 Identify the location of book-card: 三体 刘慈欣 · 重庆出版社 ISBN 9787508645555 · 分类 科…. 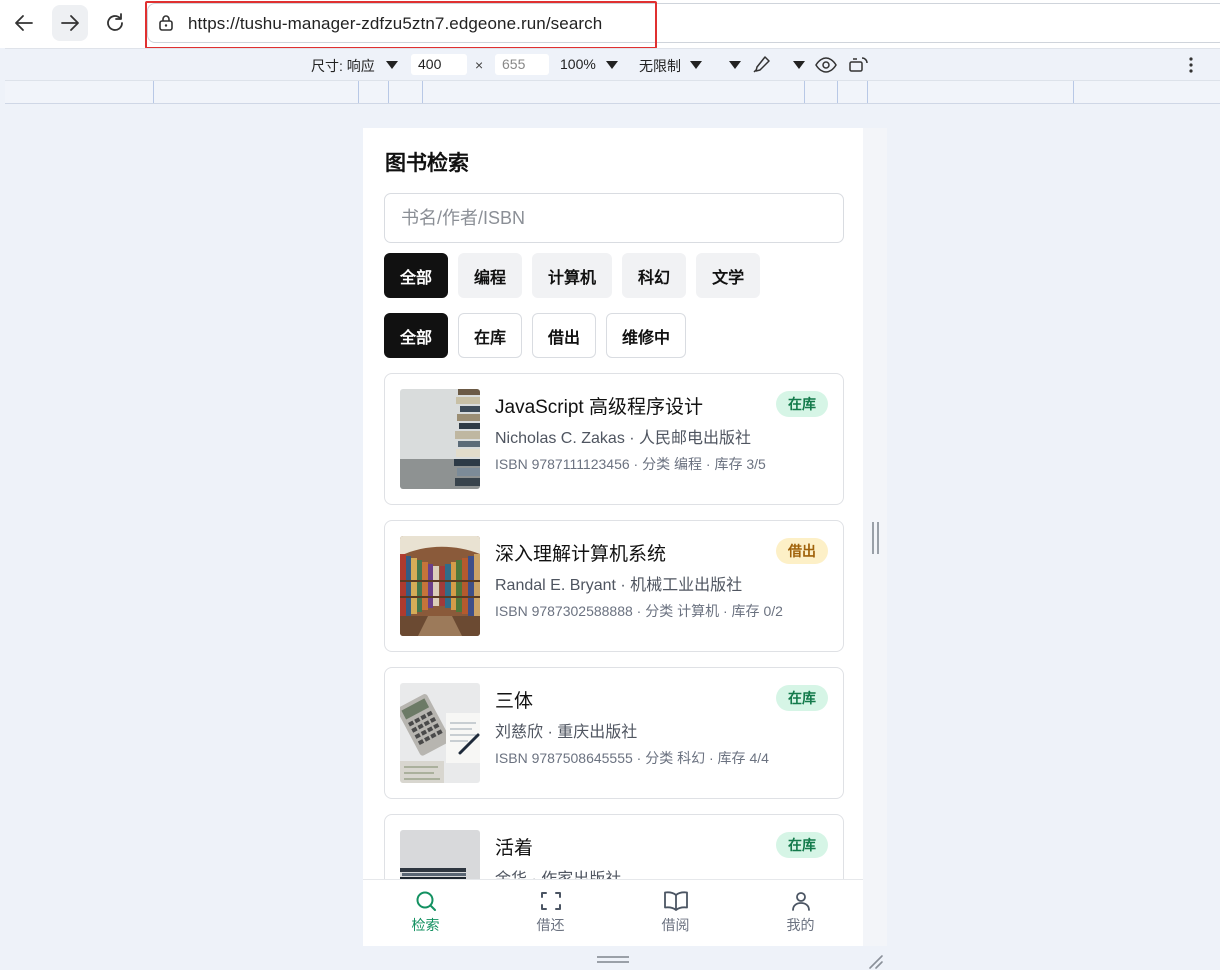
(614, 733).